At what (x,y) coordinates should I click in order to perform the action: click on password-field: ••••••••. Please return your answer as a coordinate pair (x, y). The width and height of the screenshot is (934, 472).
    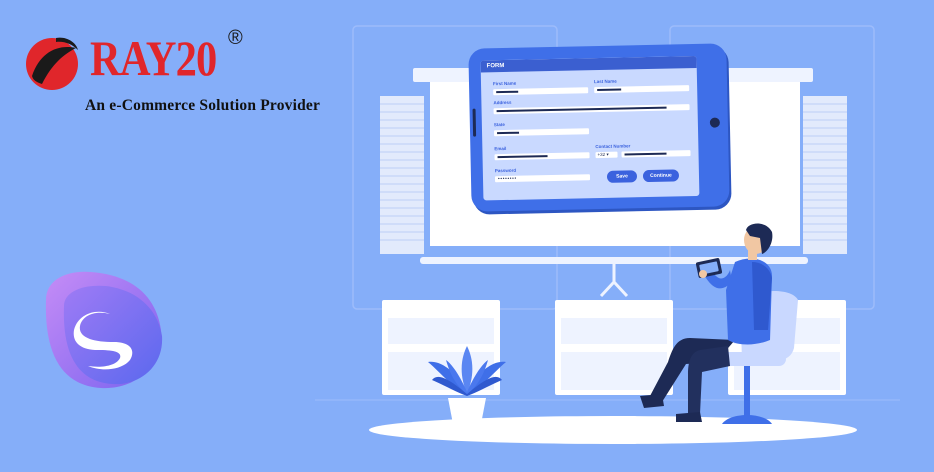
    Looking at the image, I should click on (542, 178).